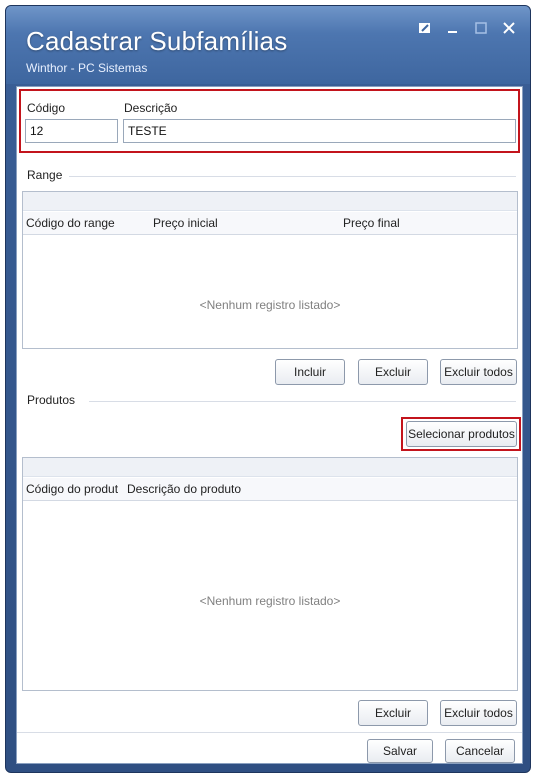 This screenshot has height=780, width=538. I want to click on codigo-label: Código, so click(46, 108).